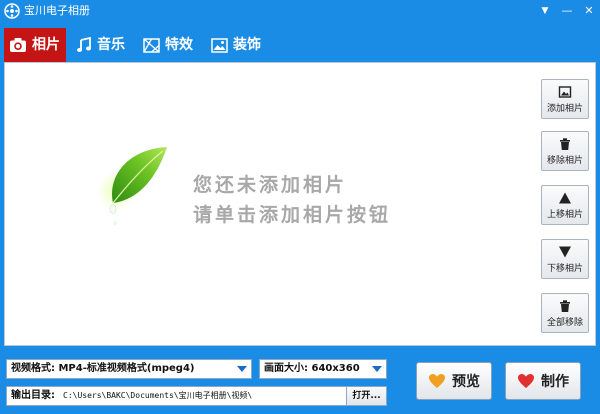  Describe the element at coordinates (151, 45) in the screenshot. I see `effects-icon` at that location.